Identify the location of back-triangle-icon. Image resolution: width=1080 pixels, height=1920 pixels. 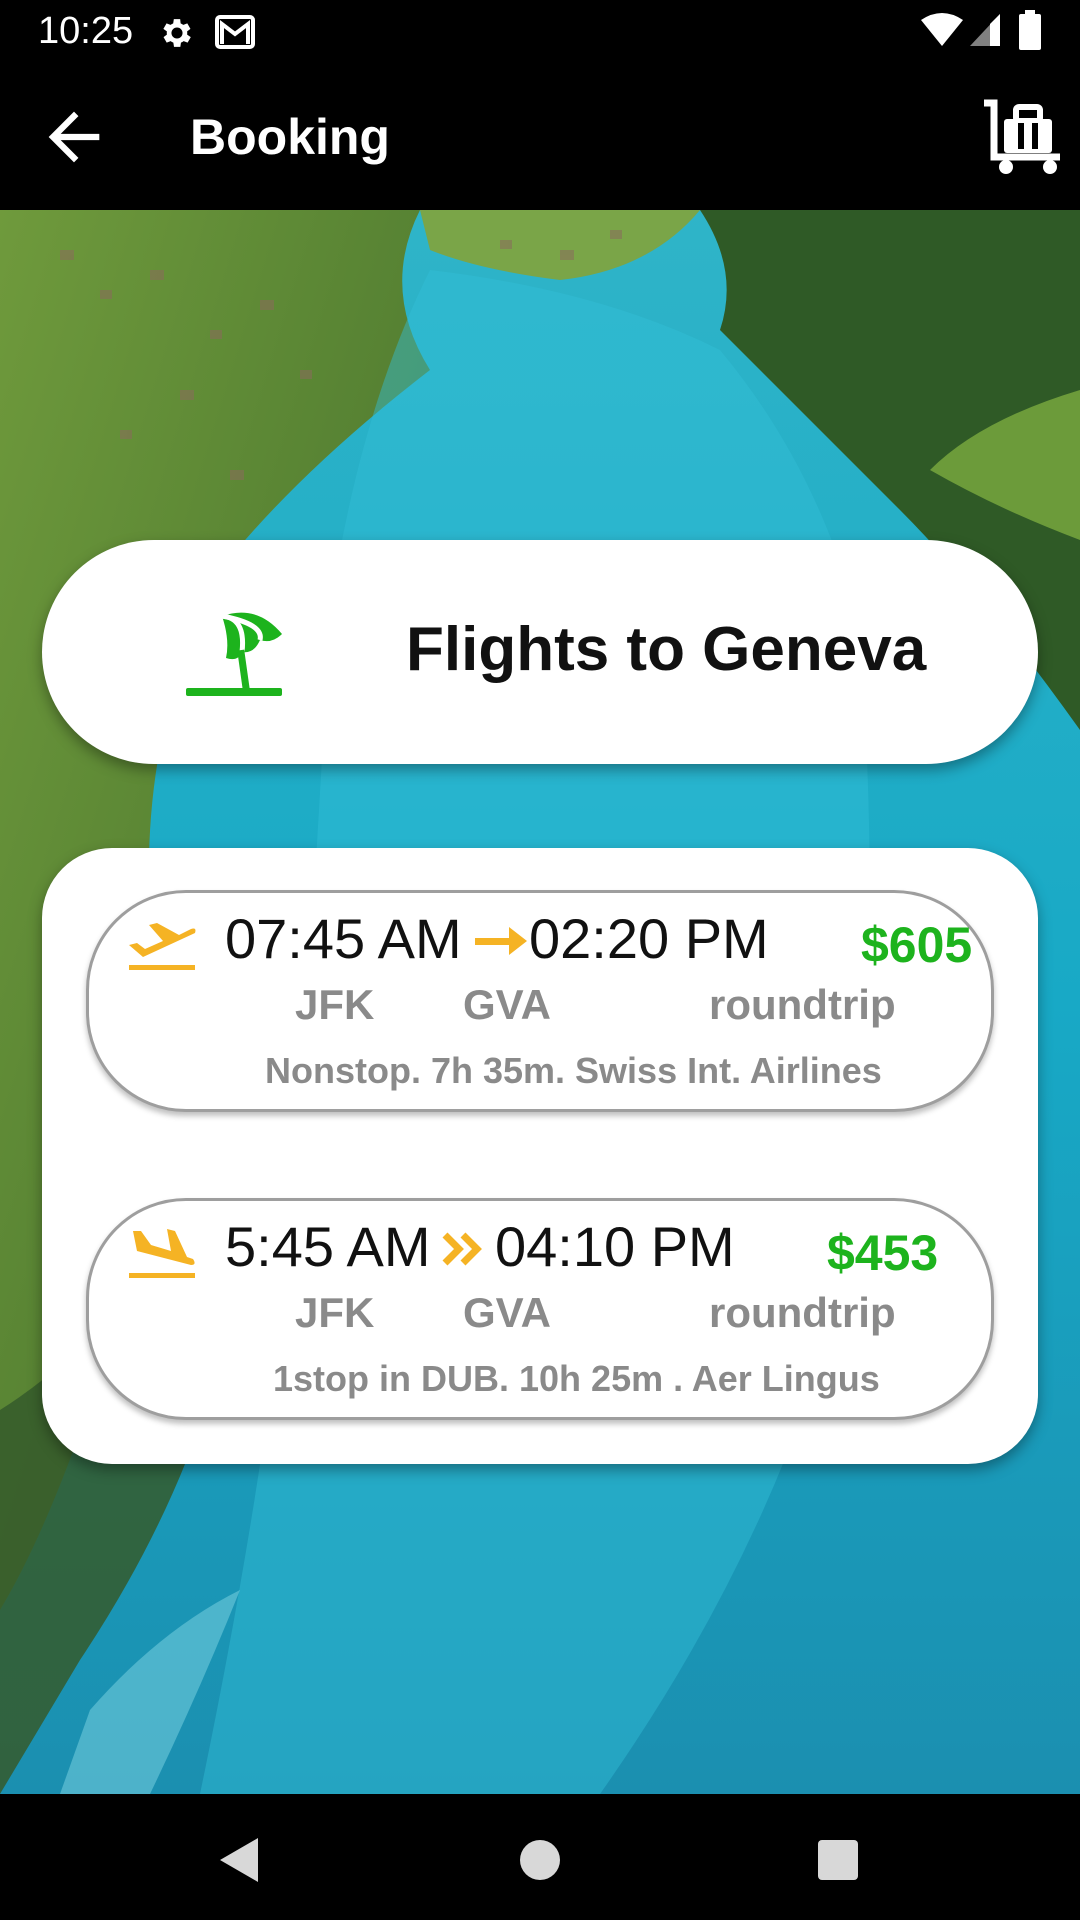
(239, 1860).